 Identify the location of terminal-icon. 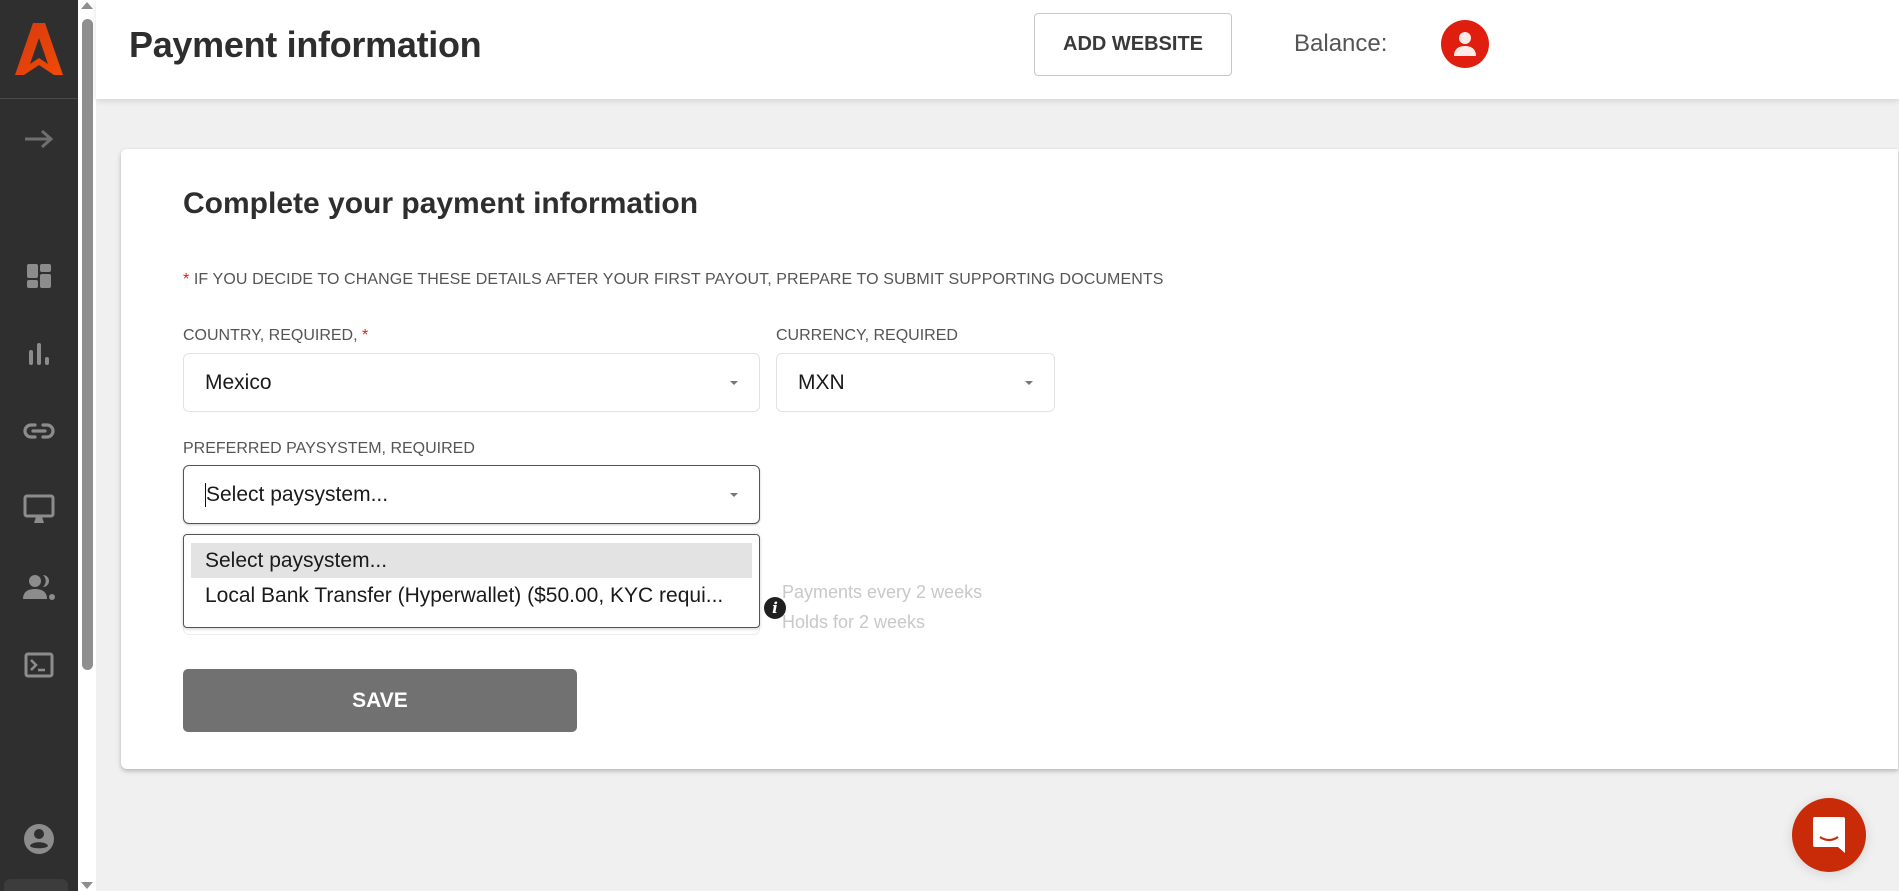
(39, 665).